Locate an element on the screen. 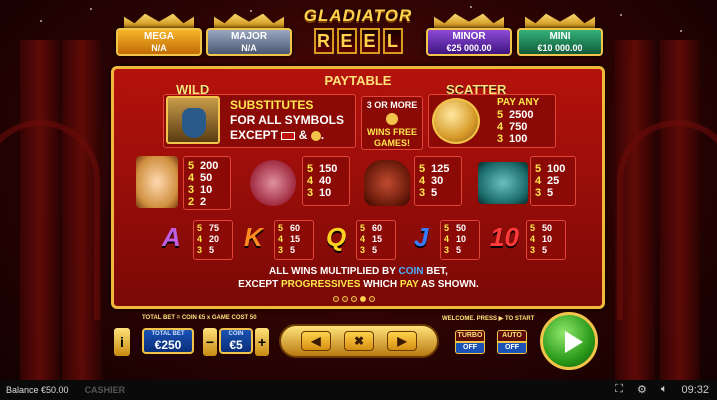 The image size is (717, 400). jackpot-minor: MINOR €25 000.00 is located at coordinates (469, 35).